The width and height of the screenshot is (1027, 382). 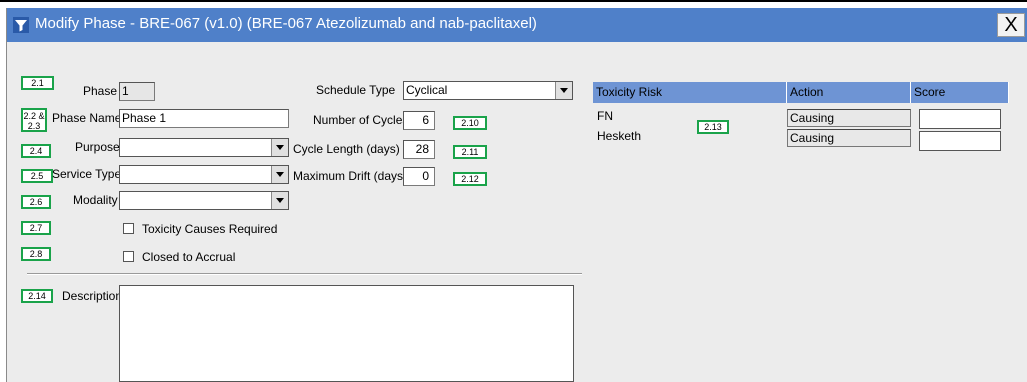 What do you see at coordinates (37, 176) in the screenshot?
I see `annotation-2-5: 2.5` at bounding box center [37, 176].